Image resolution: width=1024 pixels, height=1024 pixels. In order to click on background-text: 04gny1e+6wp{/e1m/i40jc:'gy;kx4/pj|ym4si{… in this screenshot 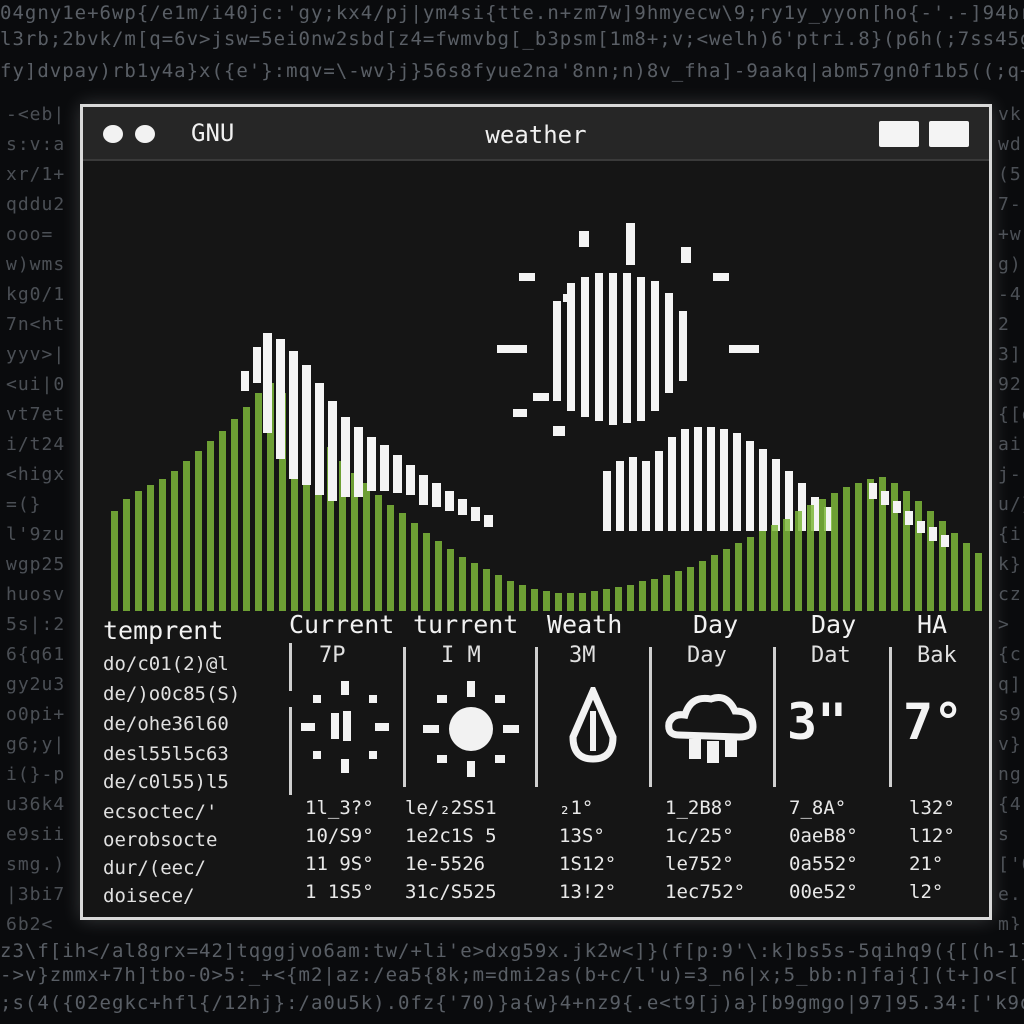, I will do `click(512, 13)`.